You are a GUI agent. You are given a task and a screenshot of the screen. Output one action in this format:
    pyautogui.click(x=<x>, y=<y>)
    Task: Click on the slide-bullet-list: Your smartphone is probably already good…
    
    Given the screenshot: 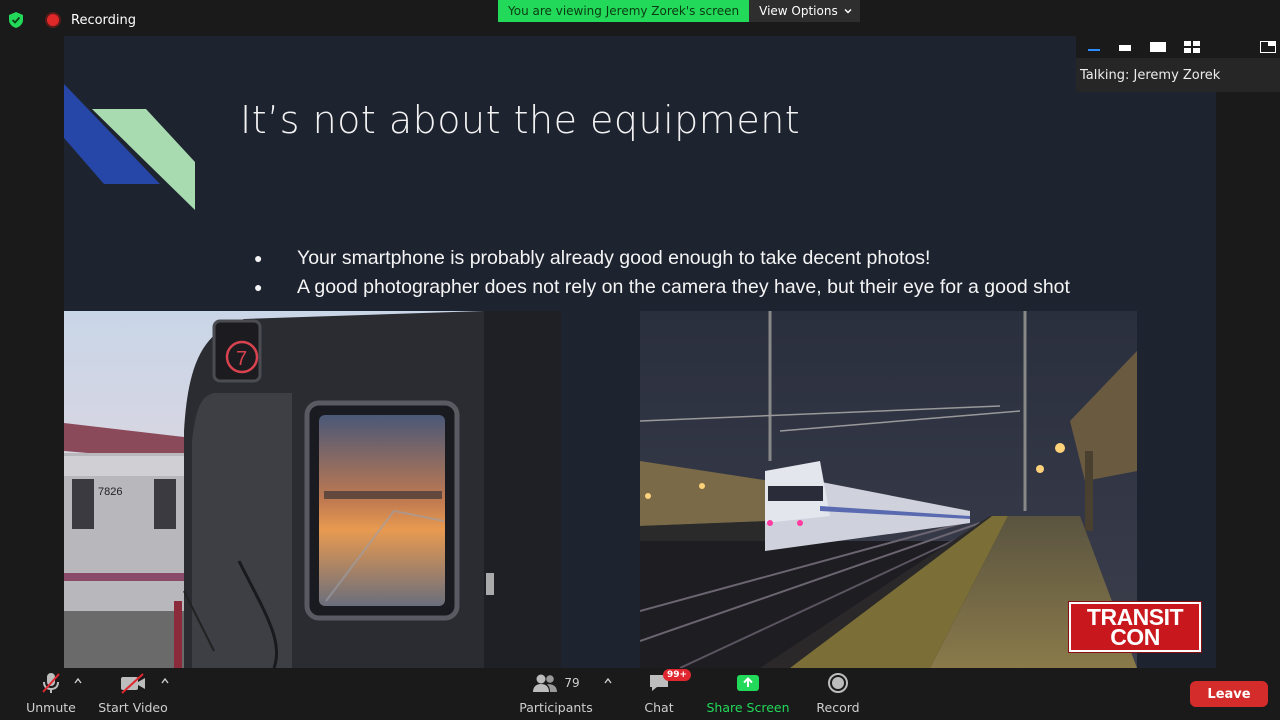 What is the action you would take?
    pyautogui.click(x=662, y=273)
    